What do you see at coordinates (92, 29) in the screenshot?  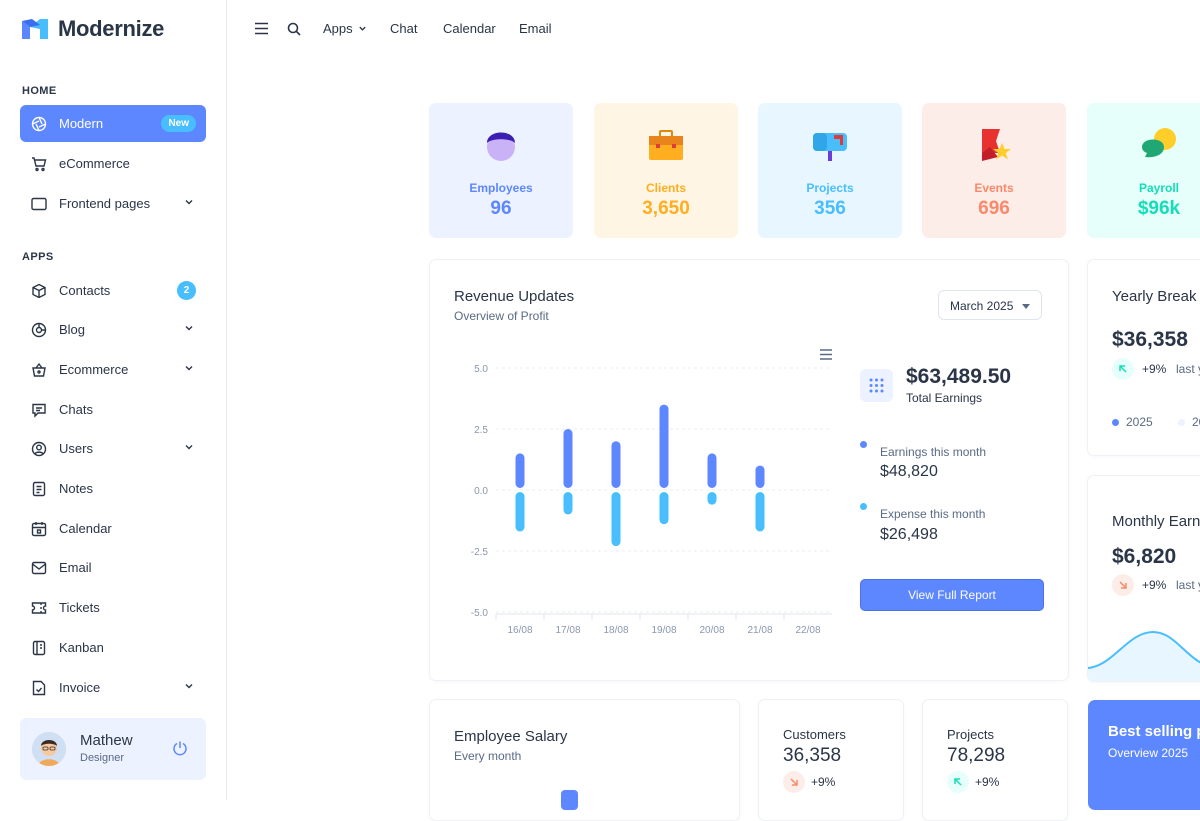 I see `app-logo: Modernize` at bounding box center [92, 29].